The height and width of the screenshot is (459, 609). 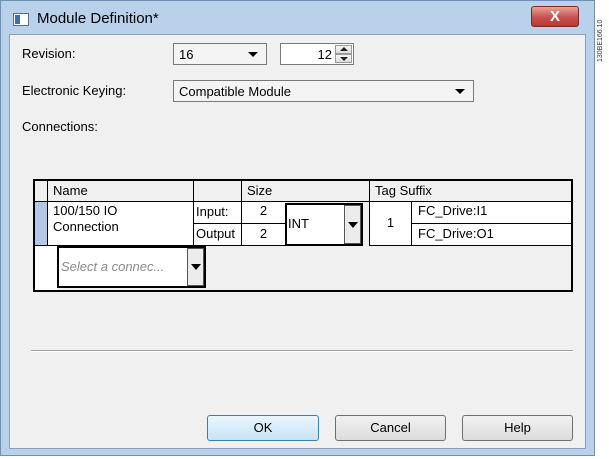 I want to click on column-header-name: Name, so click(x=120, y=191).